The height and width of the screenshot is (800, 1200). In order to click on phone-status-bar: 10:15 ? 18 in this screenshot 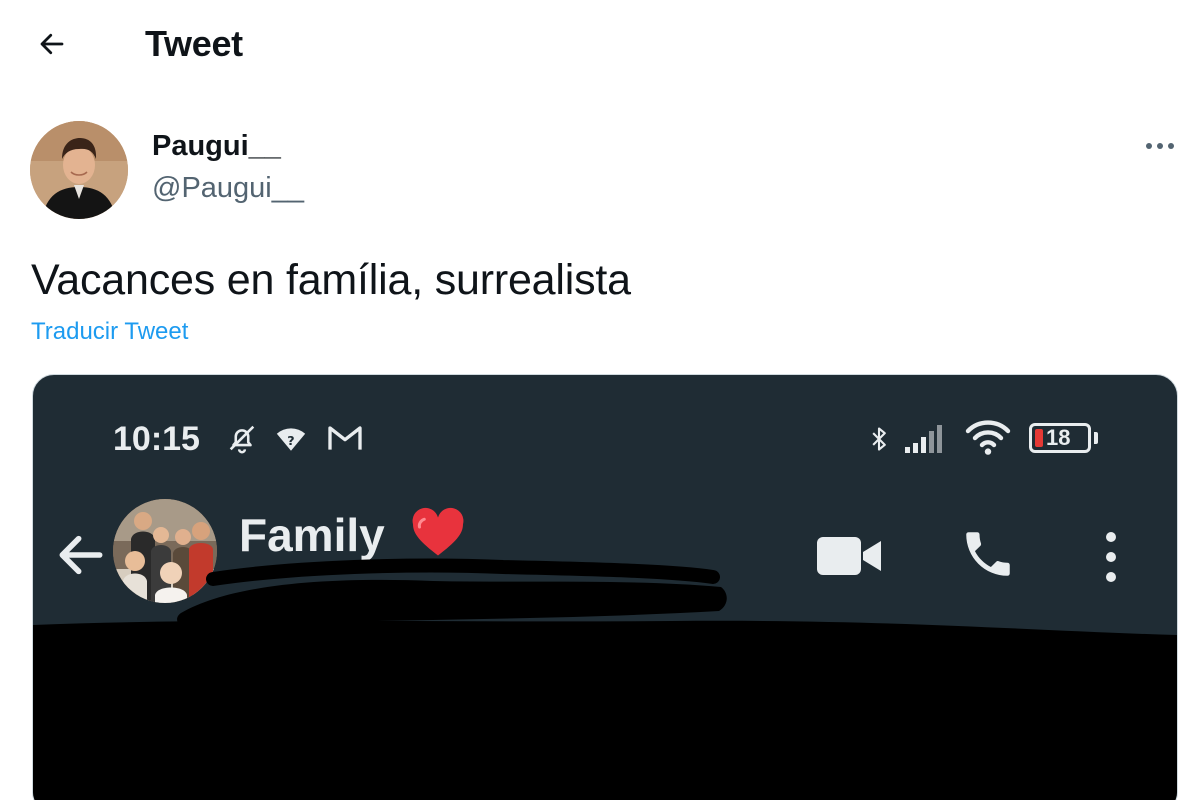, I will do `click(605, 430)`.